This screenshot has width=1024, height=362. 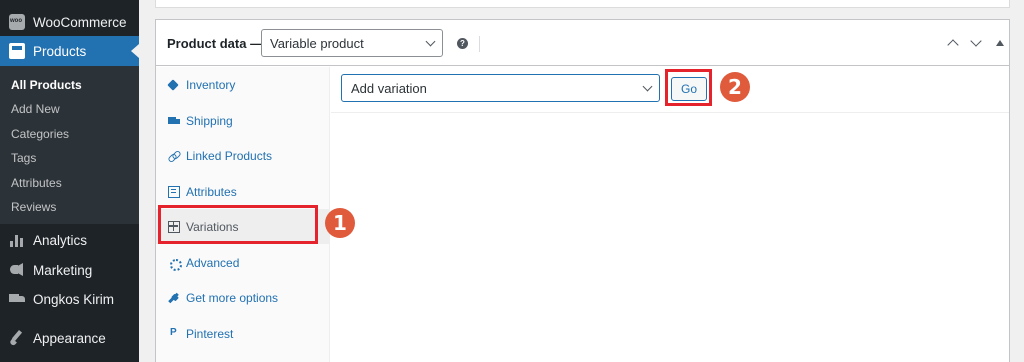 I want to click on product-data-header: Product data — Variable product ?, so click(x=582, y=43).